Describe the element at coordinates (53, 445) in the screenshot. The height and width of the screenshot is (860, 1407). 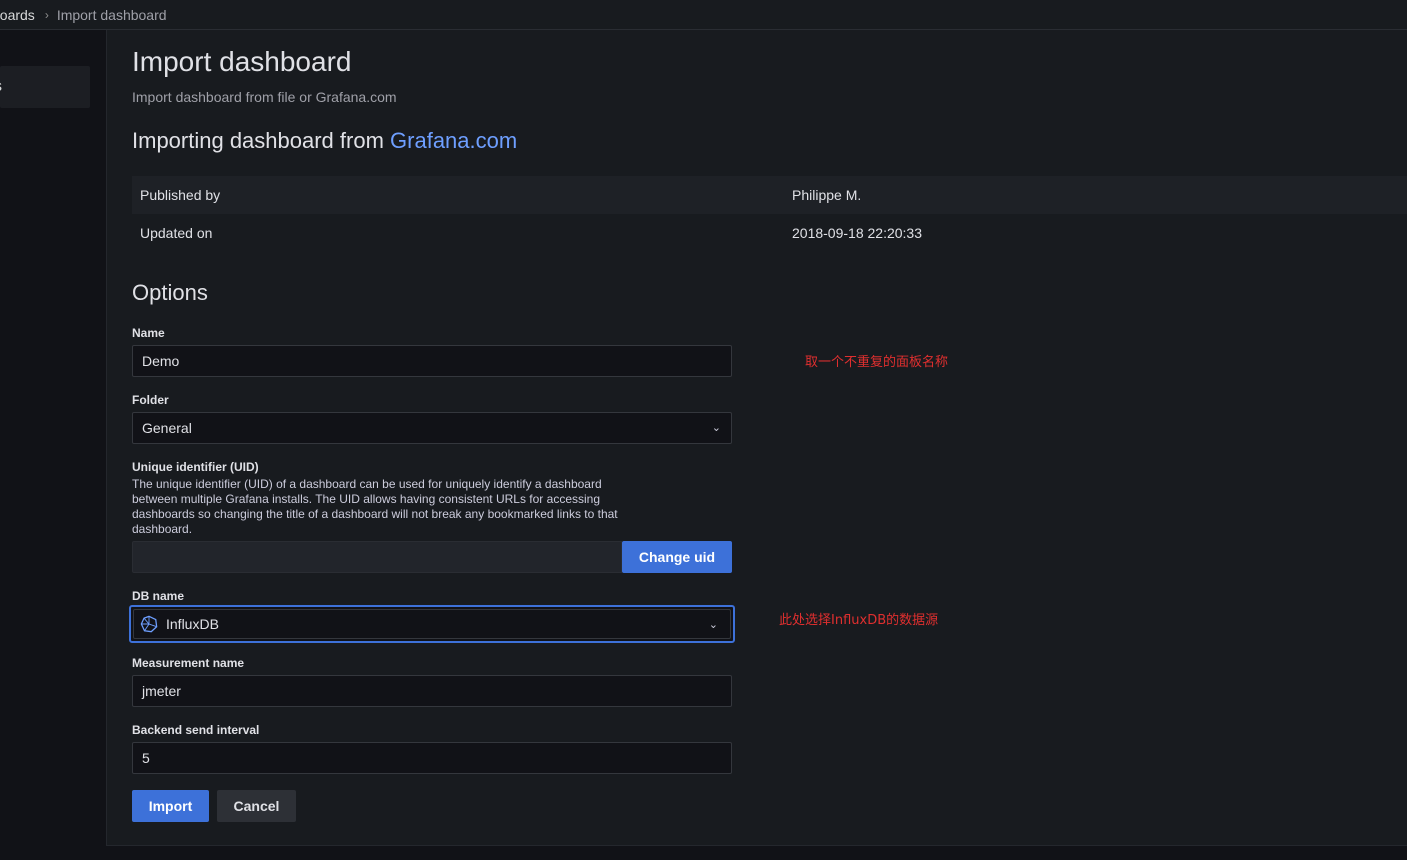
I see `sidebar: s` at that location.